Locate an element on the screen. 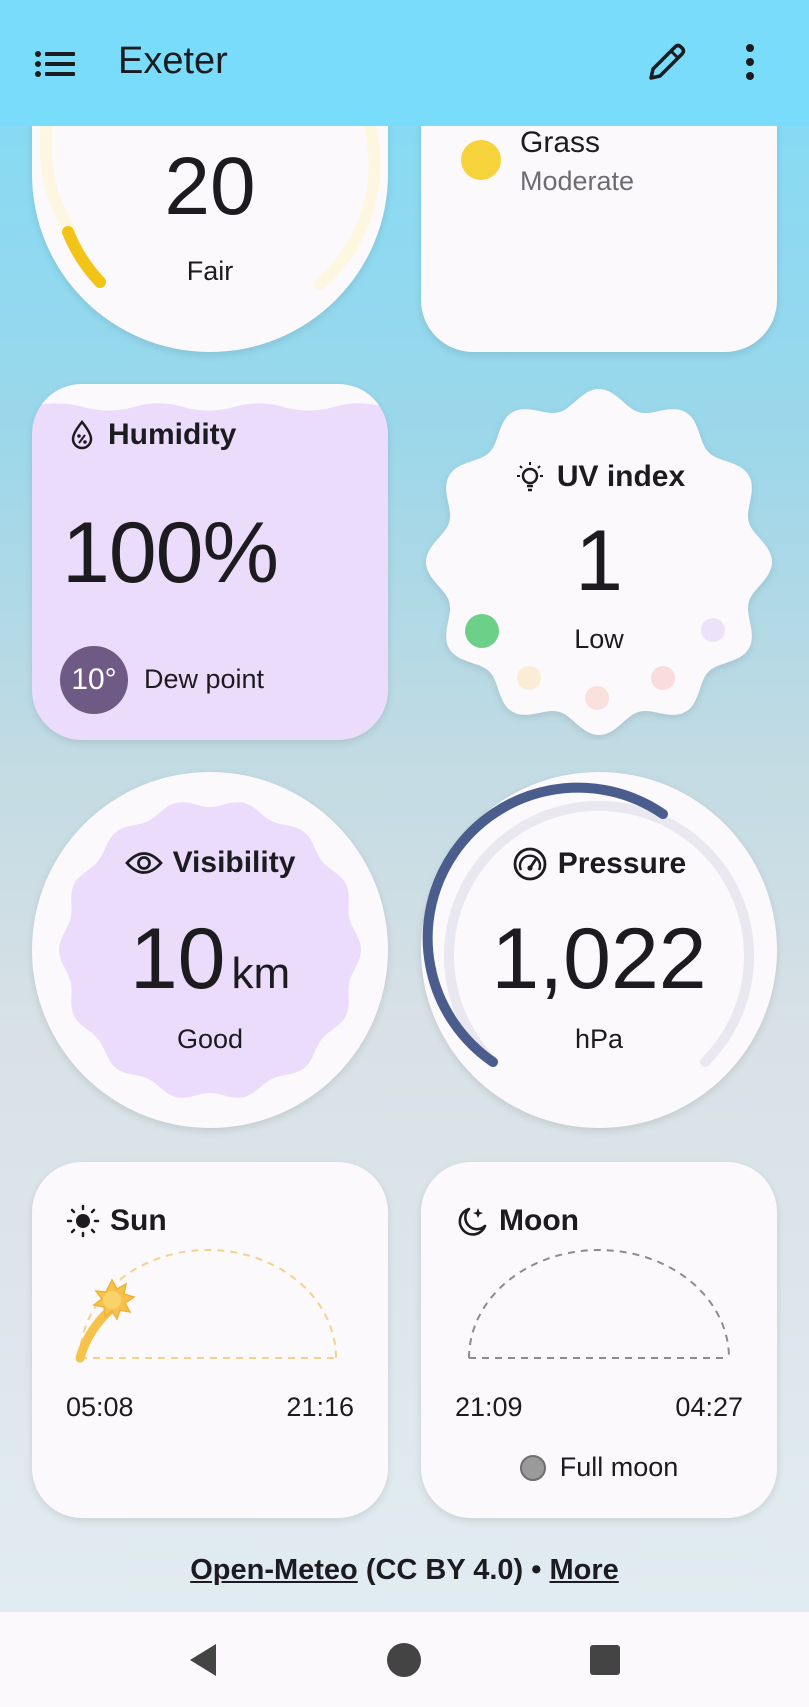 This screenshot has height=1707, width=809. home-circle-icon is located at coordinates (404, 1660).